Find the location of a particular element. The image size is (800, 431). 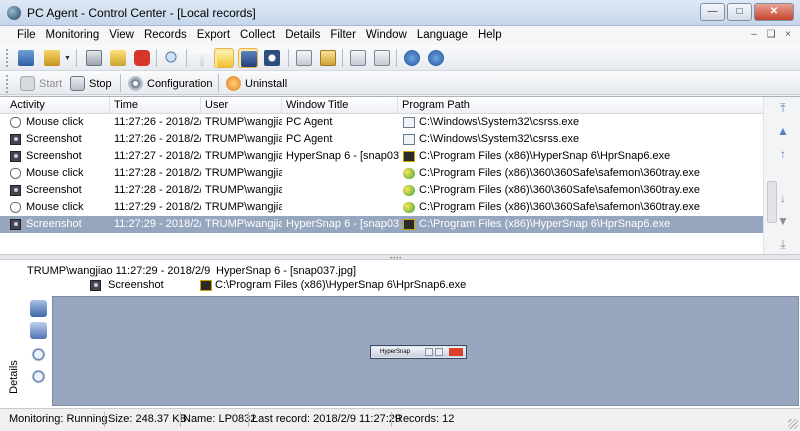

start-label: Start is located at coordinates (51, 83).